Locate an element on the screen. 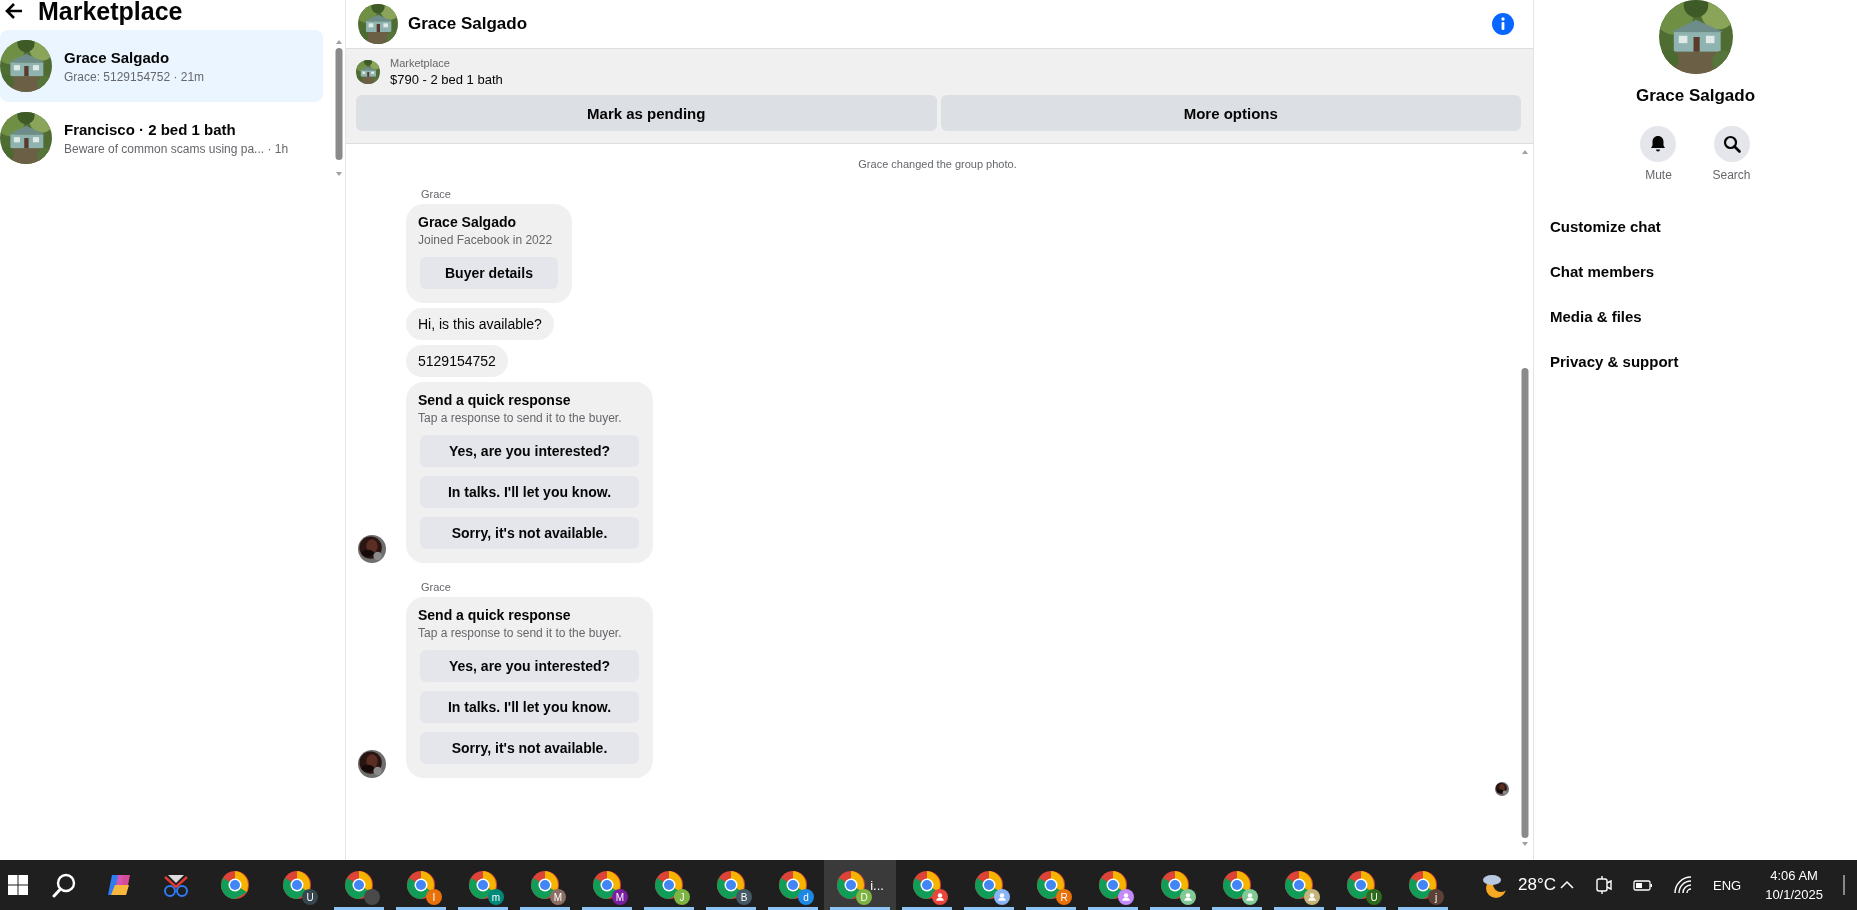 This screenshot has height=910, width=1857. conversation-name: Grace Salgado is located at coordinates (117, 57).